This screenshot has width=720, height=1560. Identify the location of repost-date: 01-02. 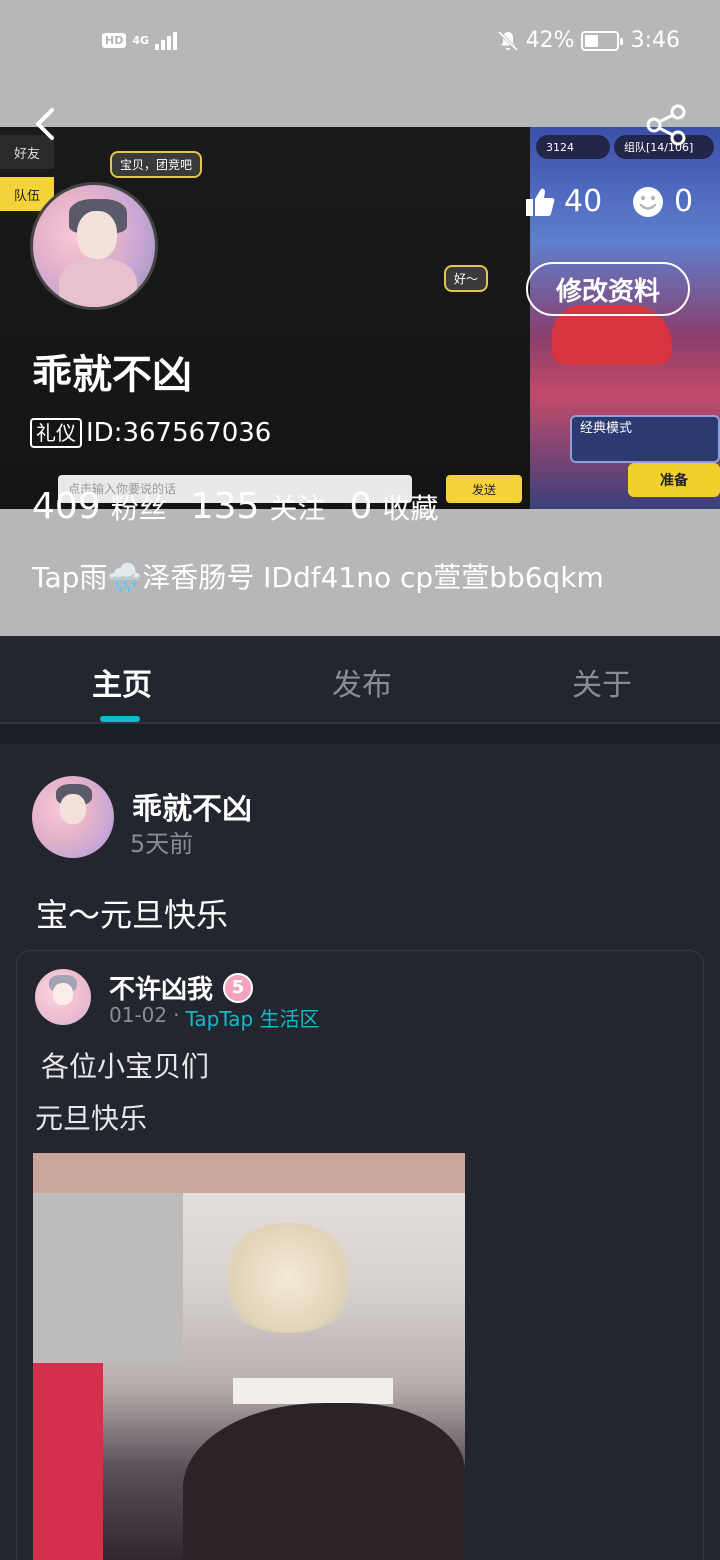
(138, 1015).